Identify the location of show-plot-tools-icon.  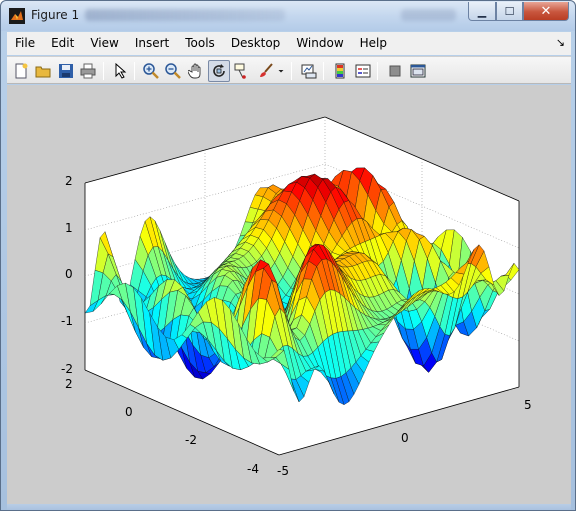
(418, 71).